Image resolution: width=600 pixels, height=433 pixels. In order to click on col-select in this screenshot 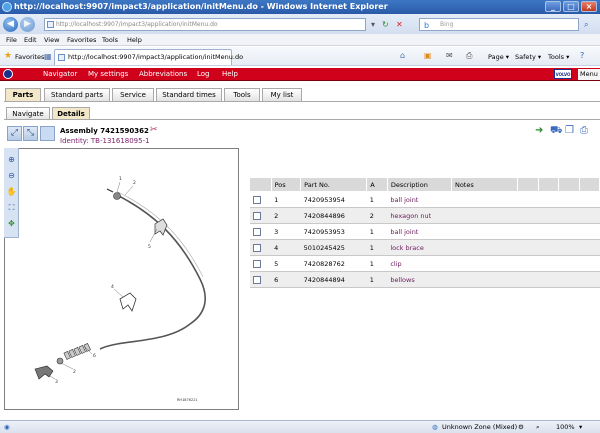, I will do `click(260, 184)`.